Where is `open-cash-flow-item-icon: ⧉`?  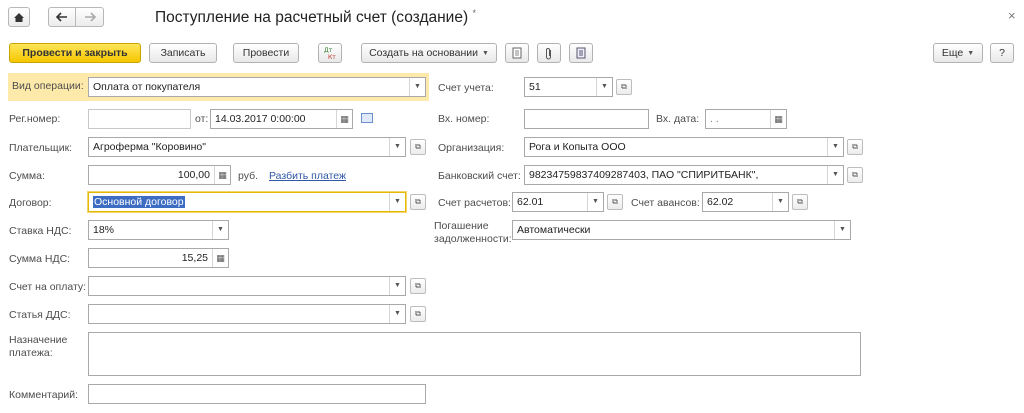 open-cash-flow-item-icon: ⧉ is located at coordinates (418, 314).